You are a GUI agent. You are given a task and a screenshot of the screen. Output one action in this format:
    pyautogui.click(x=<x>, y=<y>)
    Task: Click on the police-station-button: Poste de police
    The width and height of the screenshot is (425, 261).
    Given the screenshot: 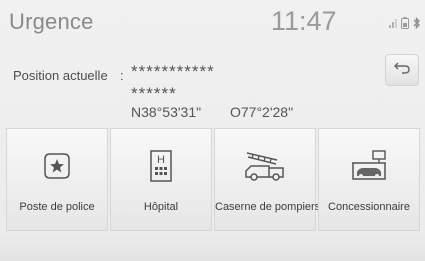 What is the action you would take?
    pyautogui.click(x=57, y=179)
    